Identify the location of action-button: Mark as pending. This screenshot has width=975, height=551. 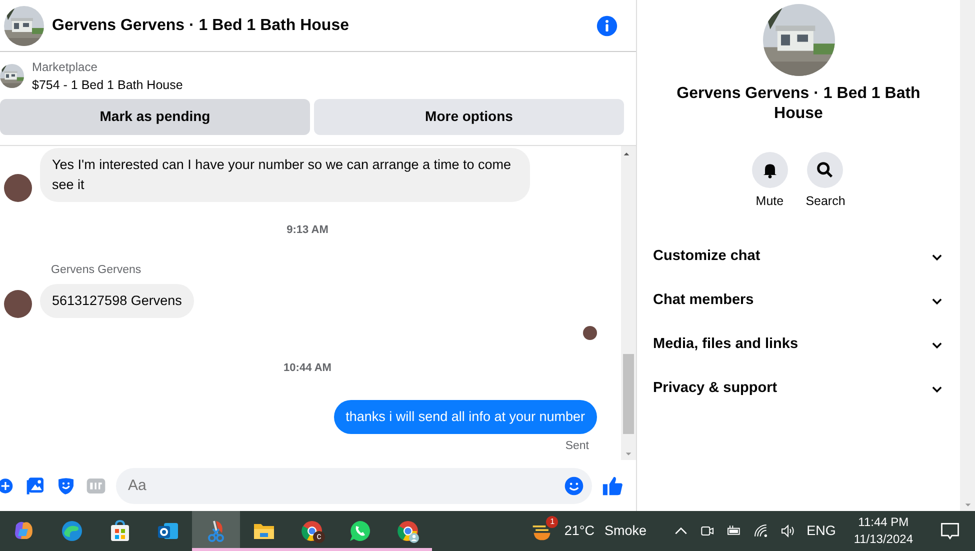
(155, 116).